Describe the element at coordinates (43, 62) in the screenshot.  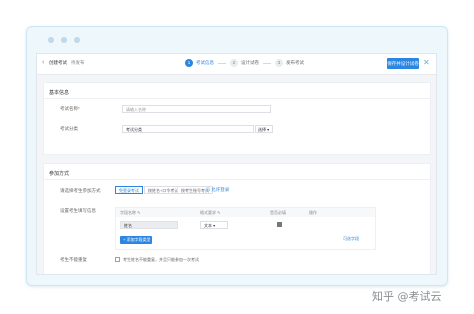
I see `back-arrow-icon: ‹` at that location.